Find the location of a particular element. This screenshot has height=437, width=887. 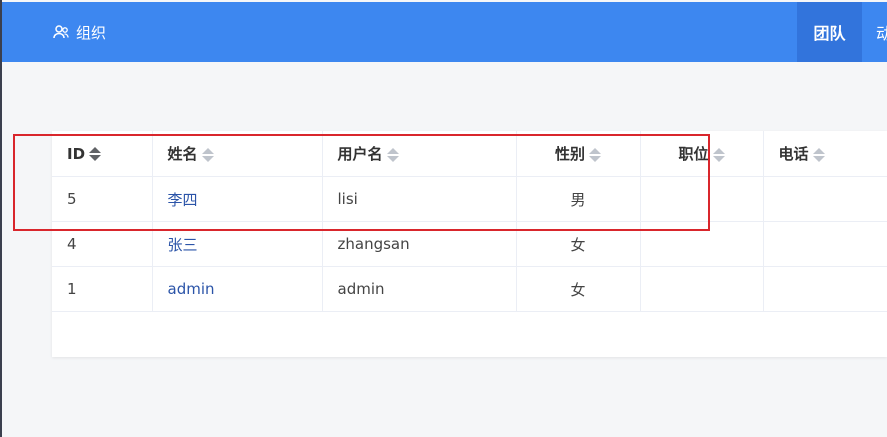

column-header-id: ID is located at coordinates (102, 154).